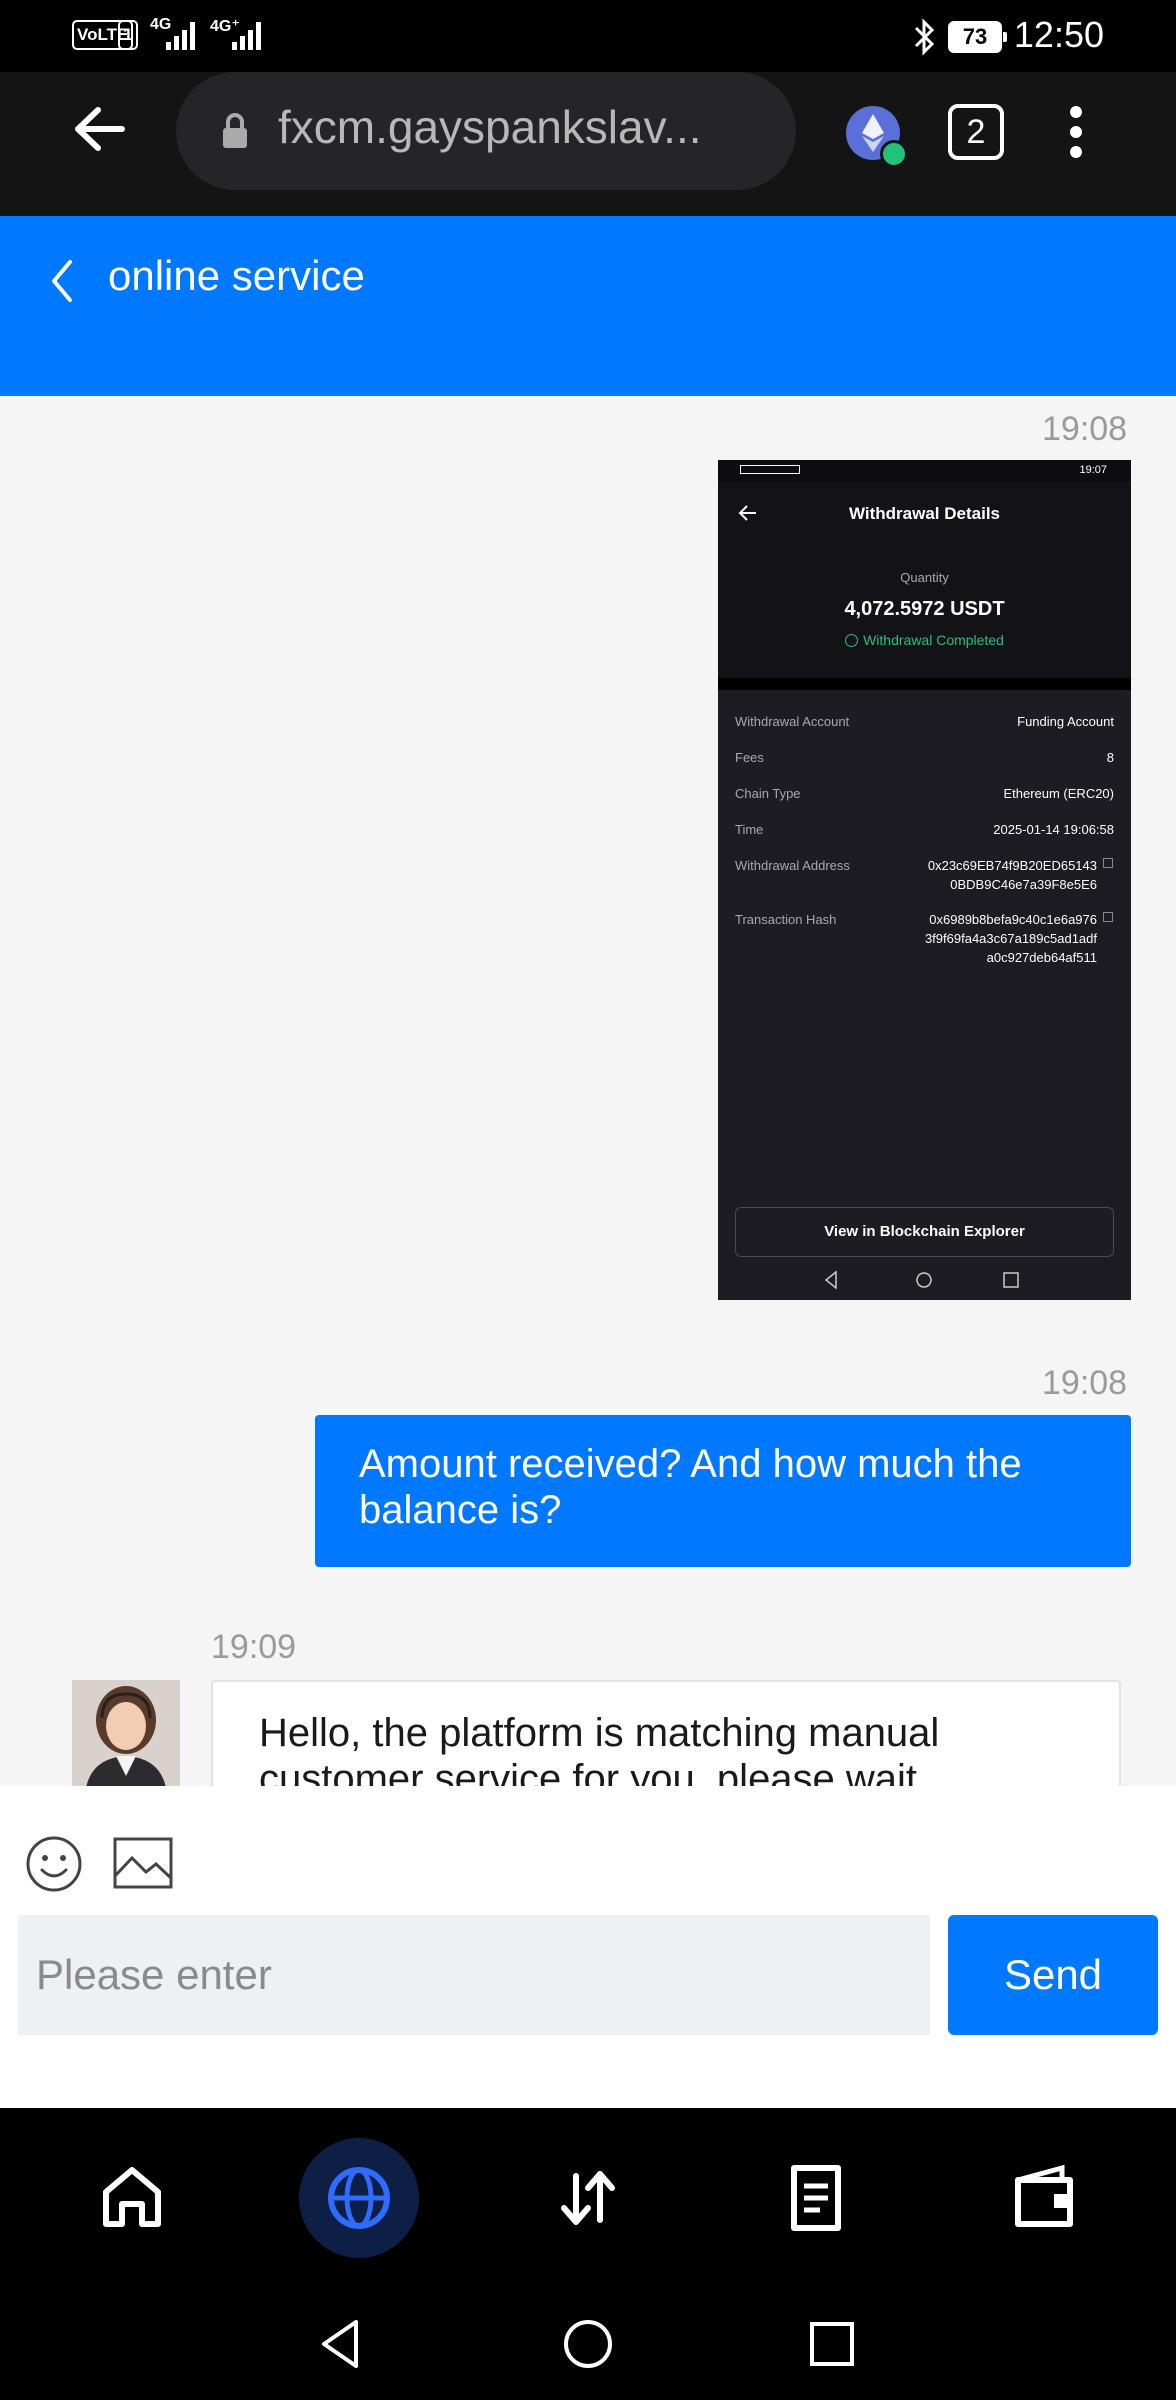 The image size is (1176, 2400). I want to click on blockchain-explorer-button: View in Blockchain Explorer, so click(924, 1232).